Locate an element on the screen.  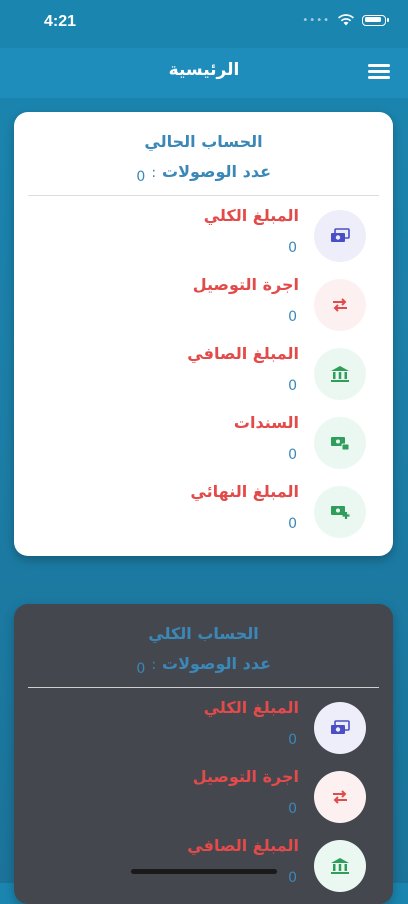
row-label: المبلغ النهائي is located at coordinates (244, 491).